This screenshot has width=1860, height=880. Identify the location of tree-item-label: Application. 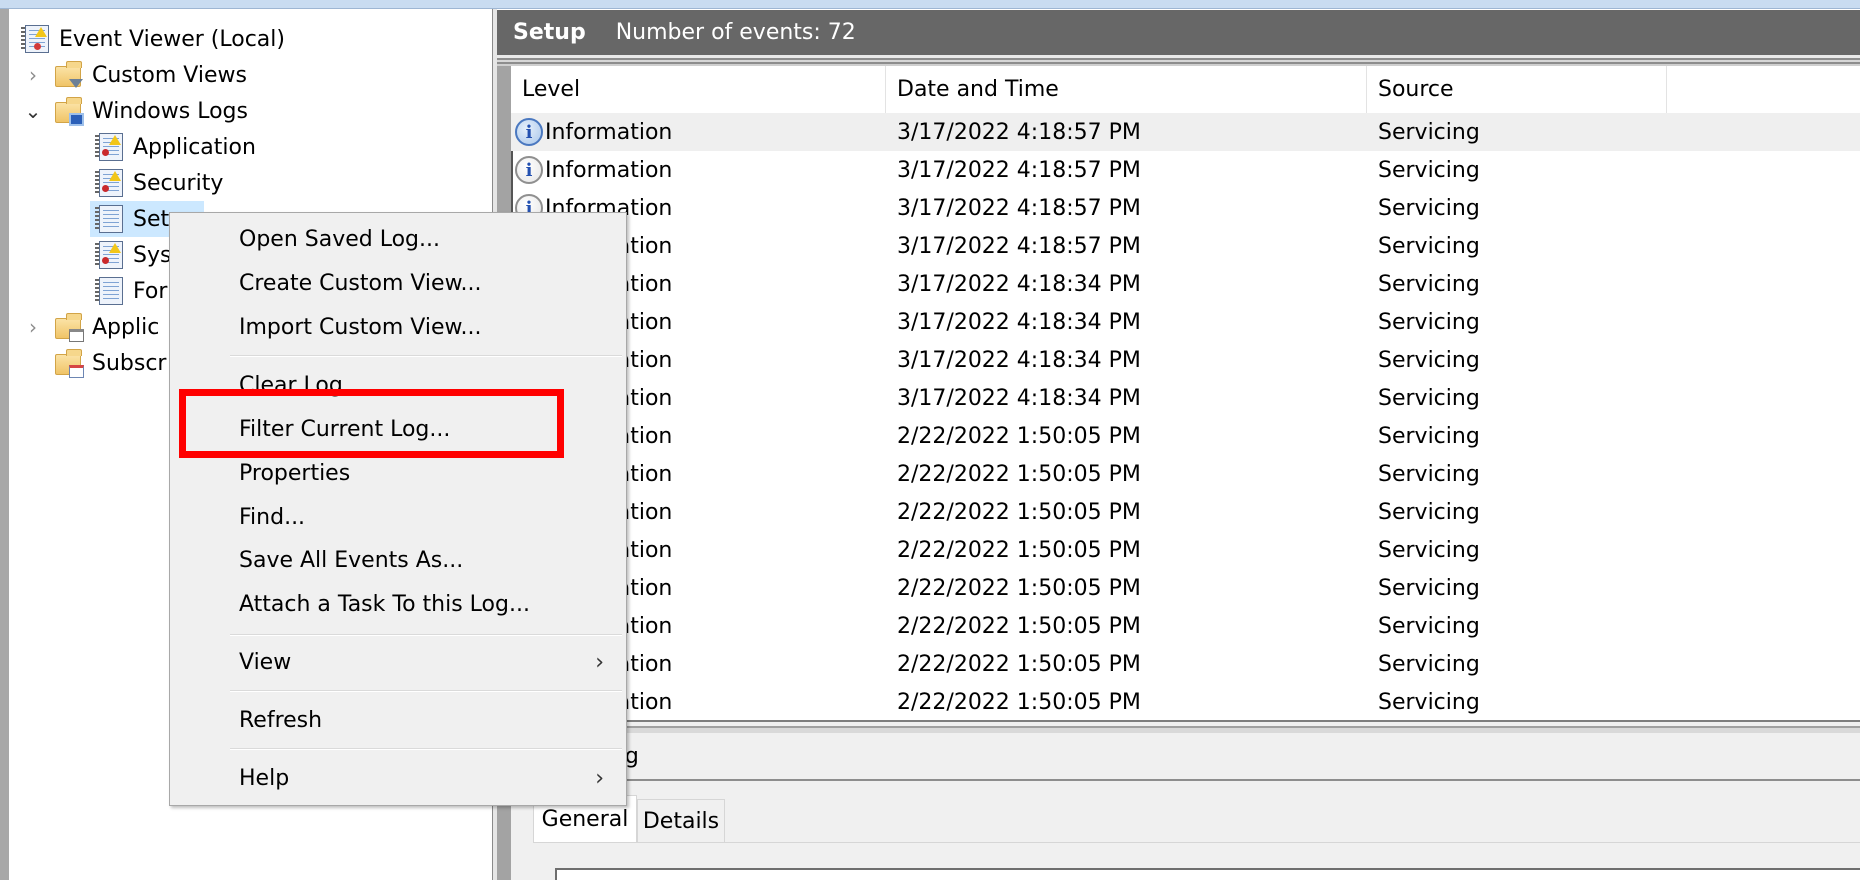
(194, 147).